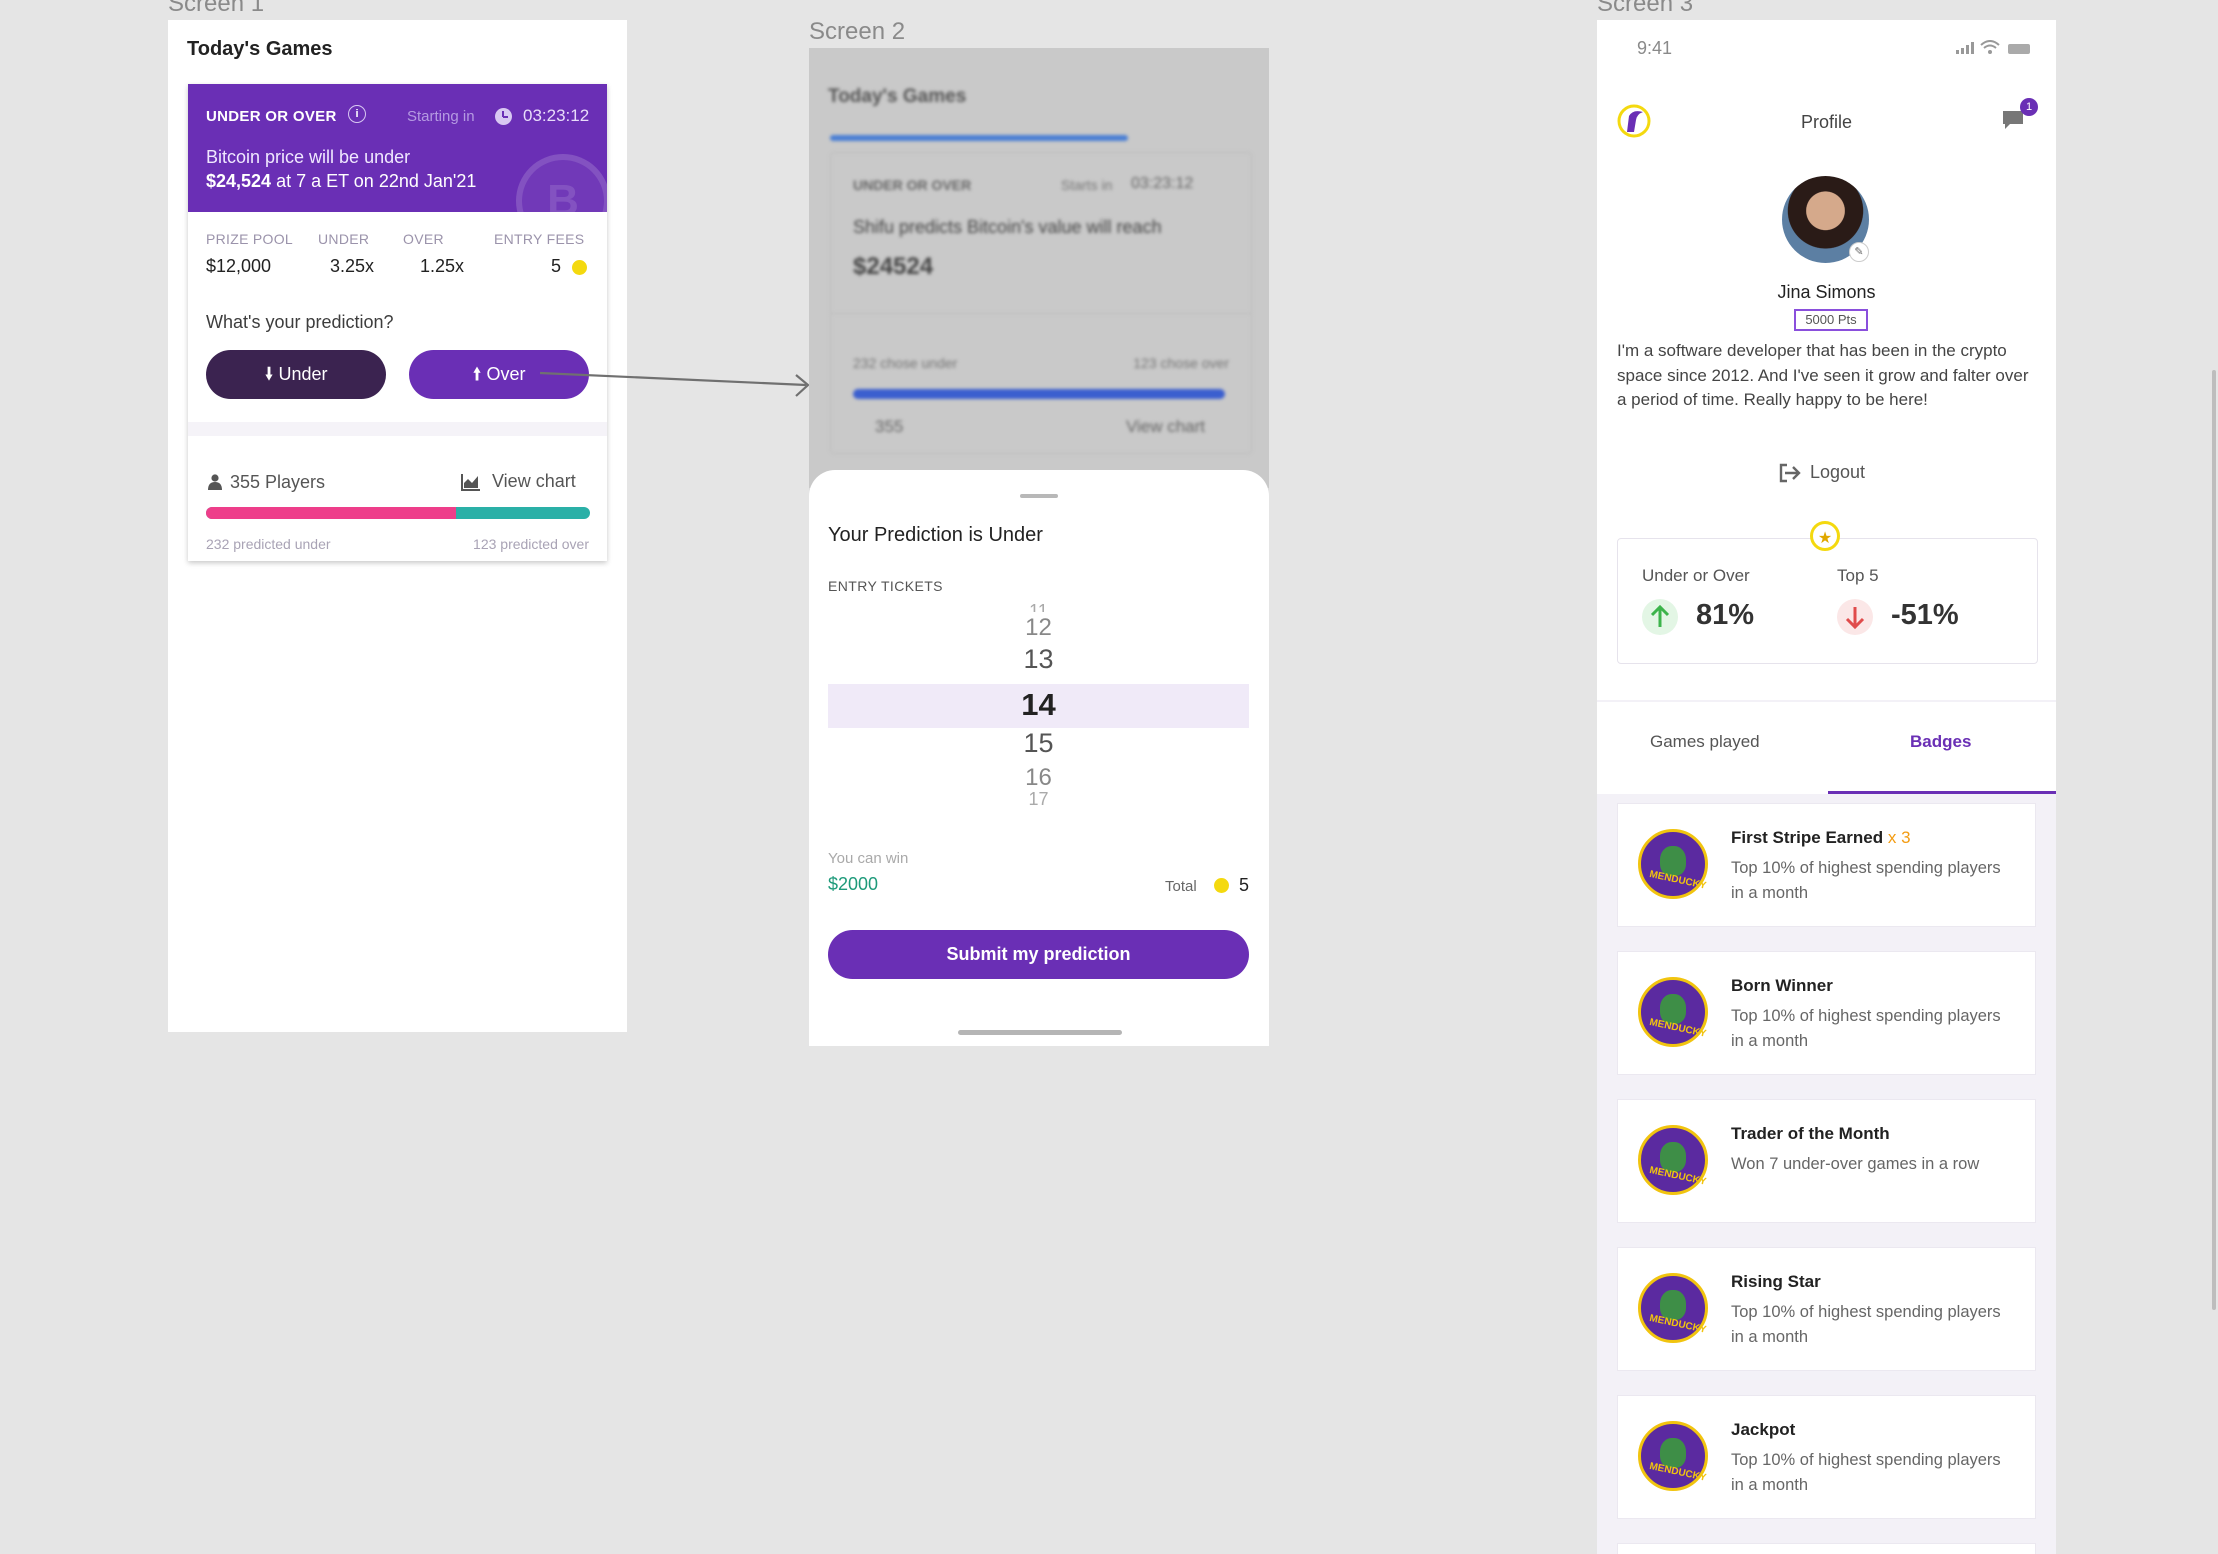  What do you see at coordinates (853, 884) in the screenshot?
I see `can-win-value: $2000` at bounding box center [853, 884].